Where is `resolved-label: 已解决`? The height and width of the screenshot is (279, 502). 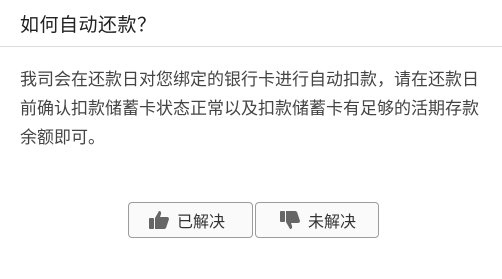 resolved-label: 已解决 is located at coordinates (201, 221).